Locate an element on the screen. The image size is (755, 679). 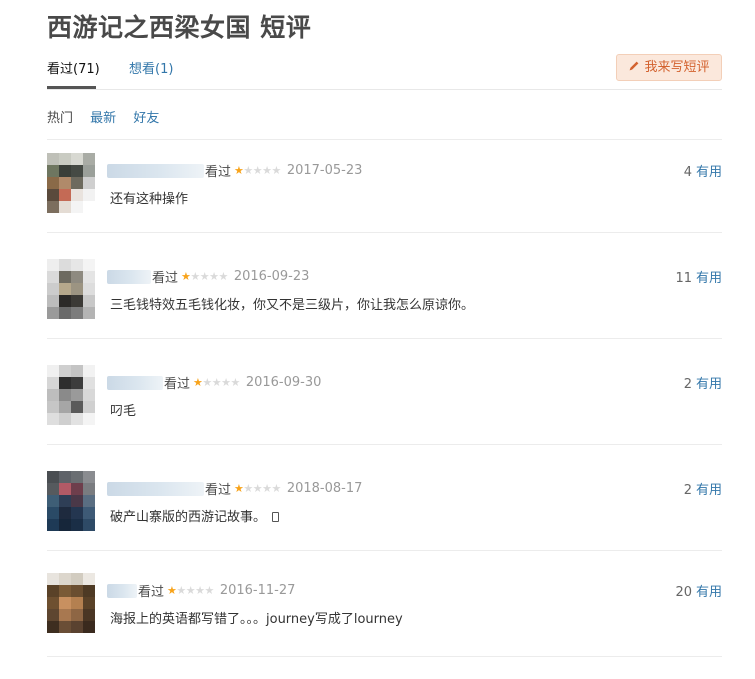
tab-seen: 看过(71) is located at coordinates (73, 67).